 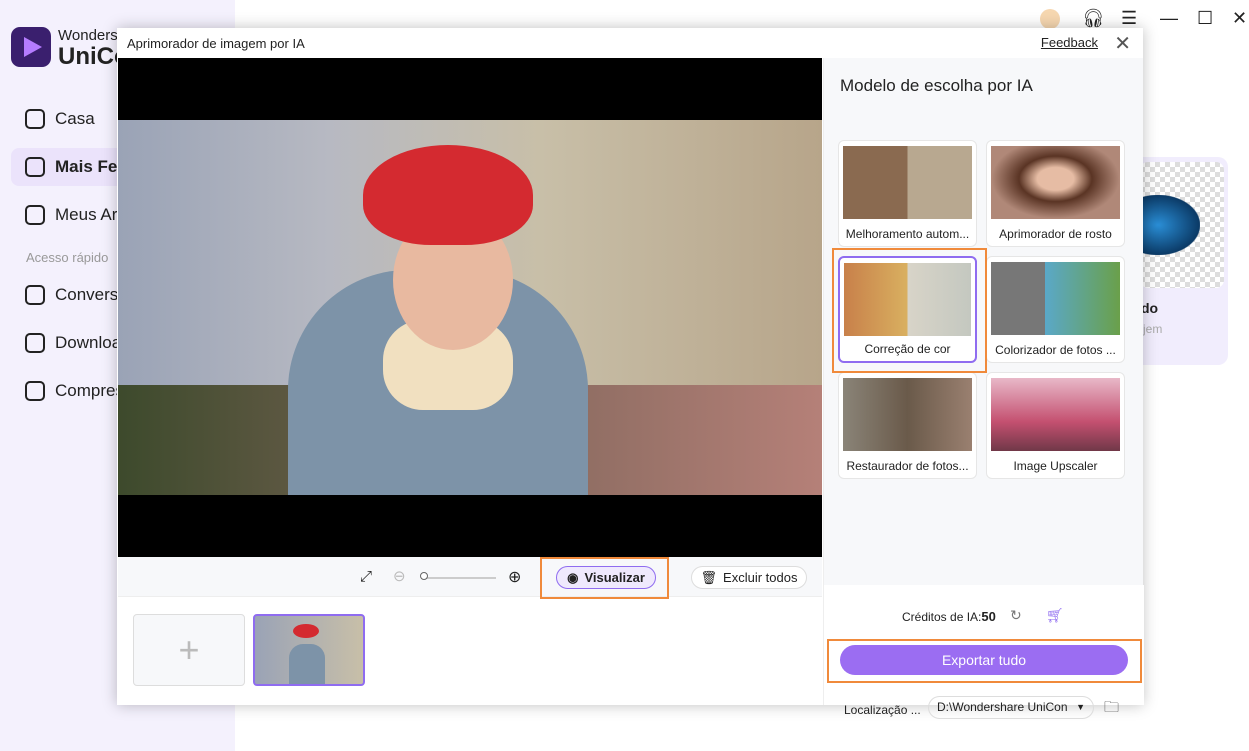 I want to click on location-select: D:\Wondershare UniCon ▼, so click(x=1011, y=707).